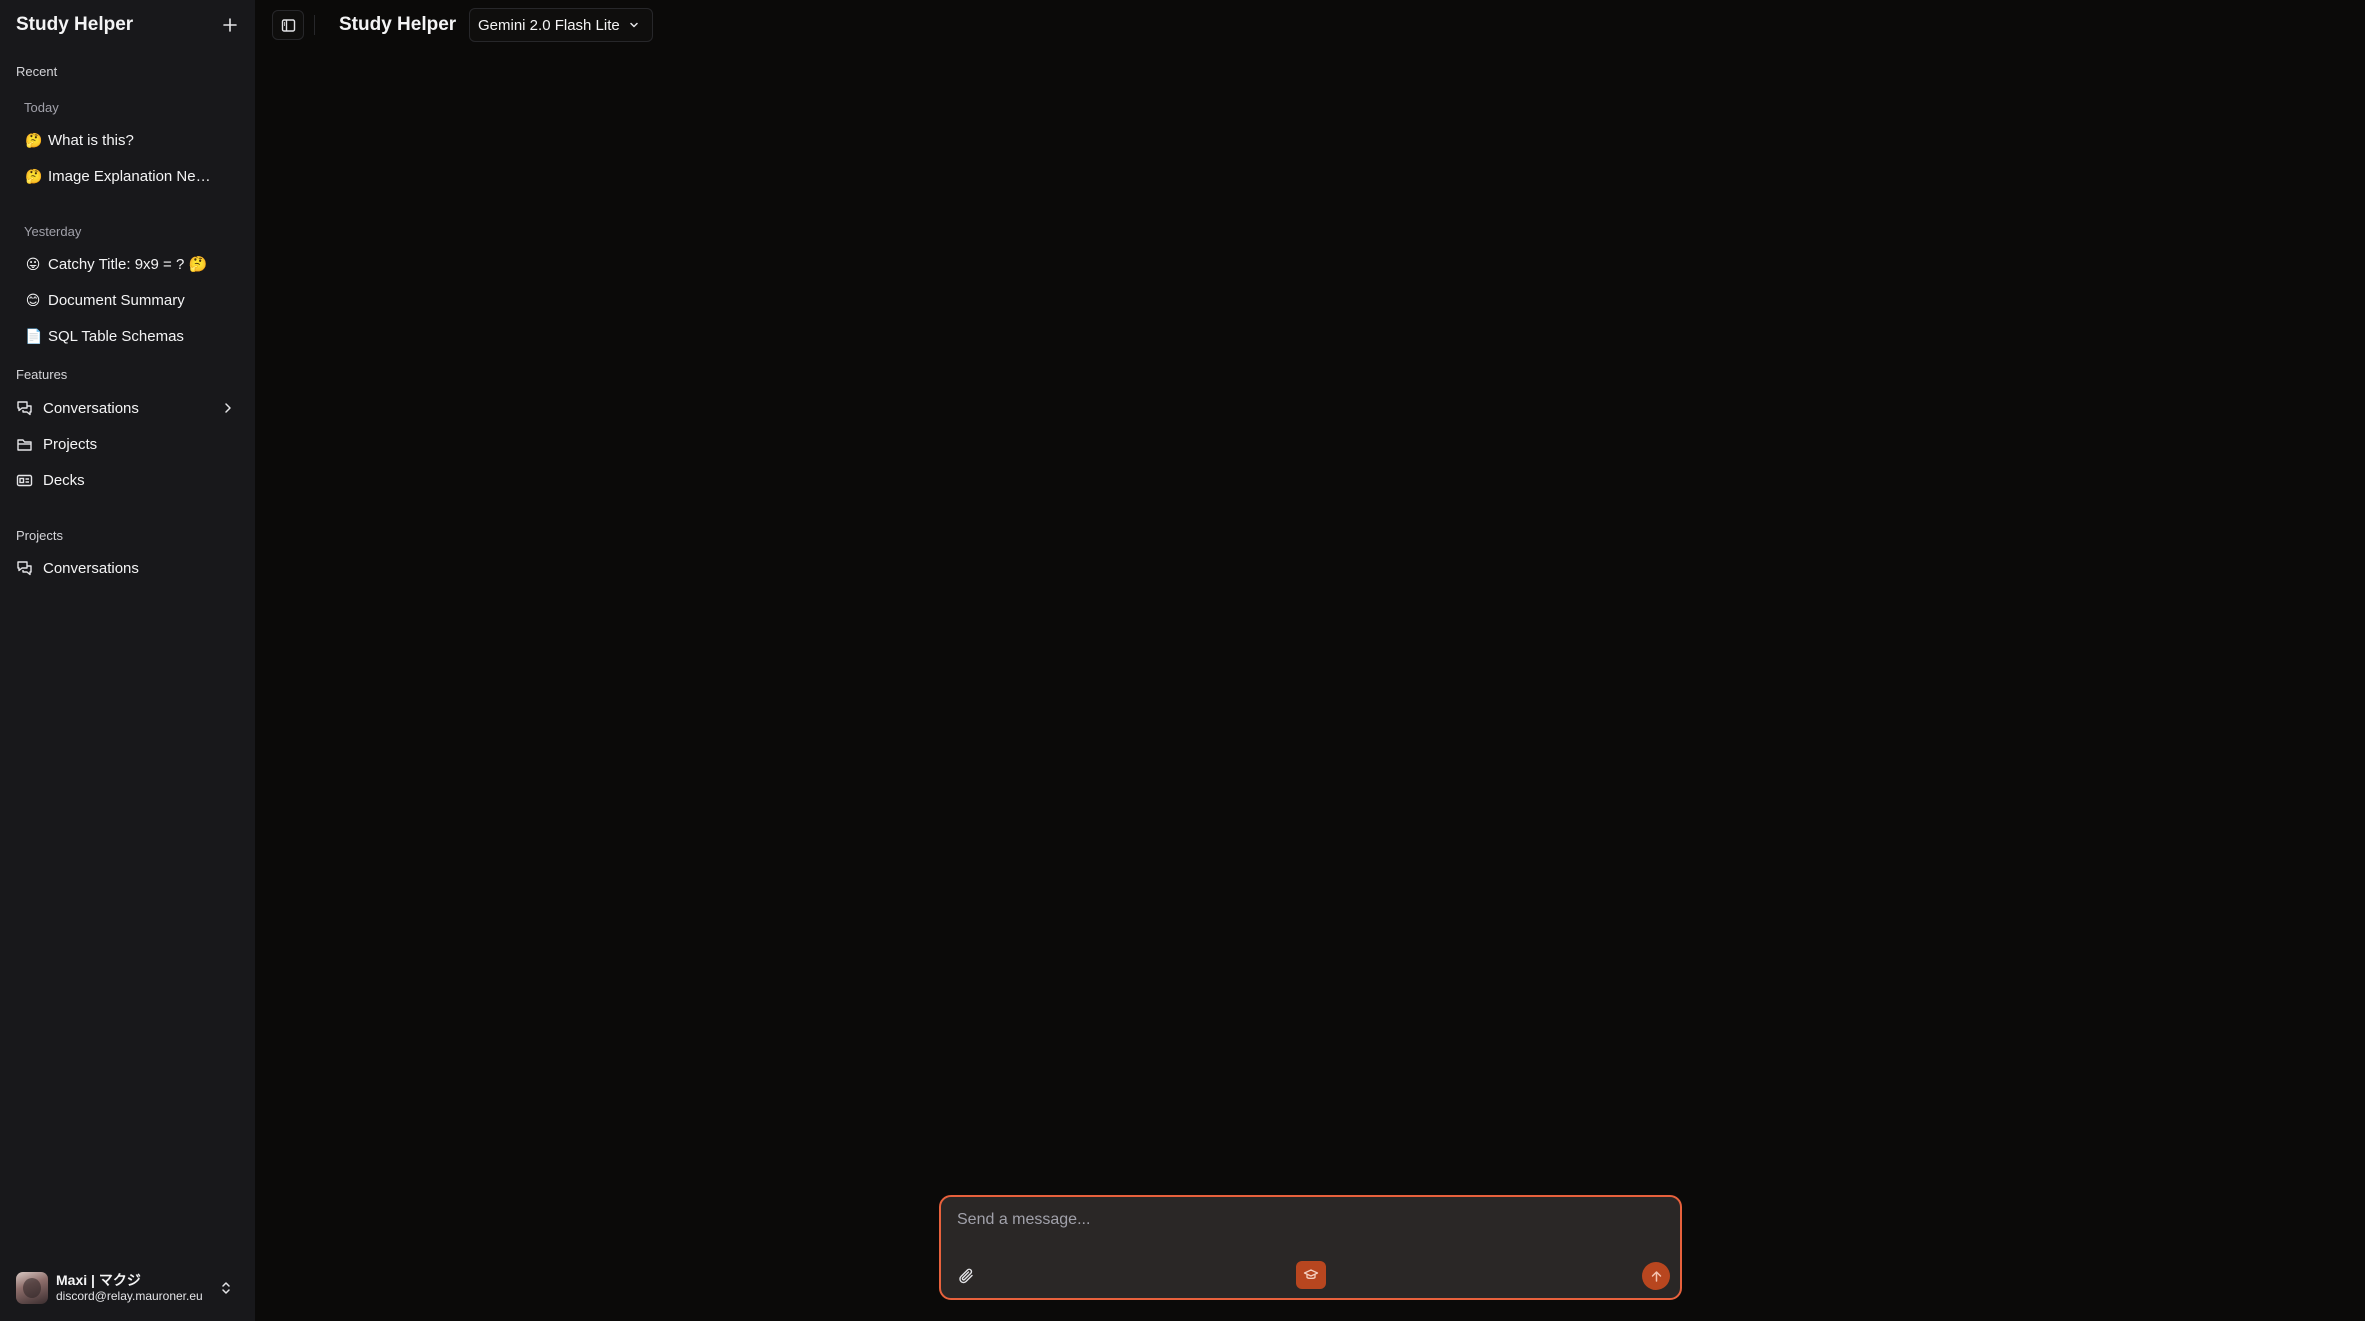  I want to click on sidebar-item-projects: Projects, so click(128, 444).